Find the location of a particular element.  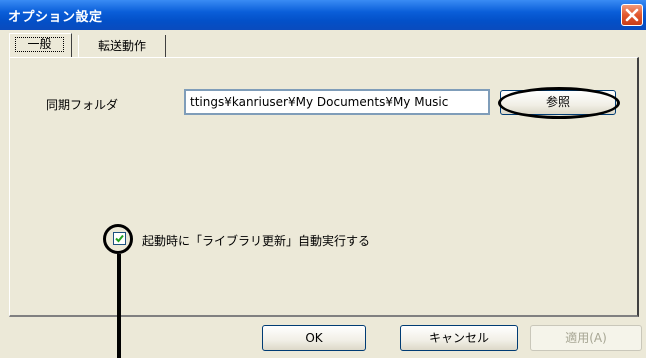

sync-folder-label: 同期フォルダ is located at coordinates (82, 105).